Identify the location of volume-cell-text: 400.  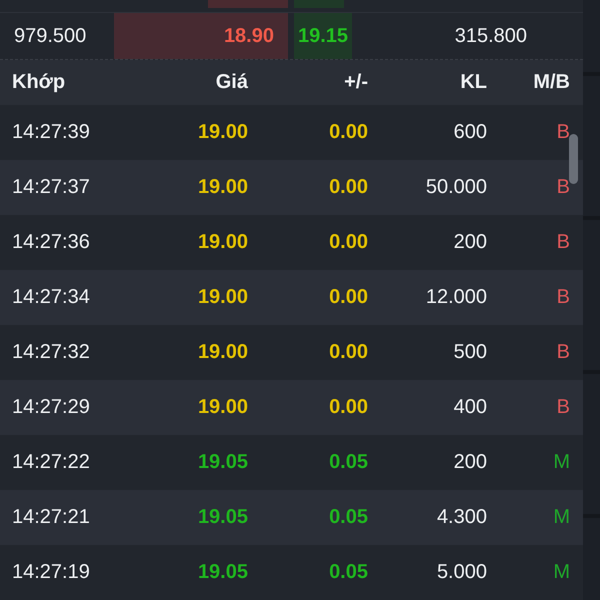
(469, 407).